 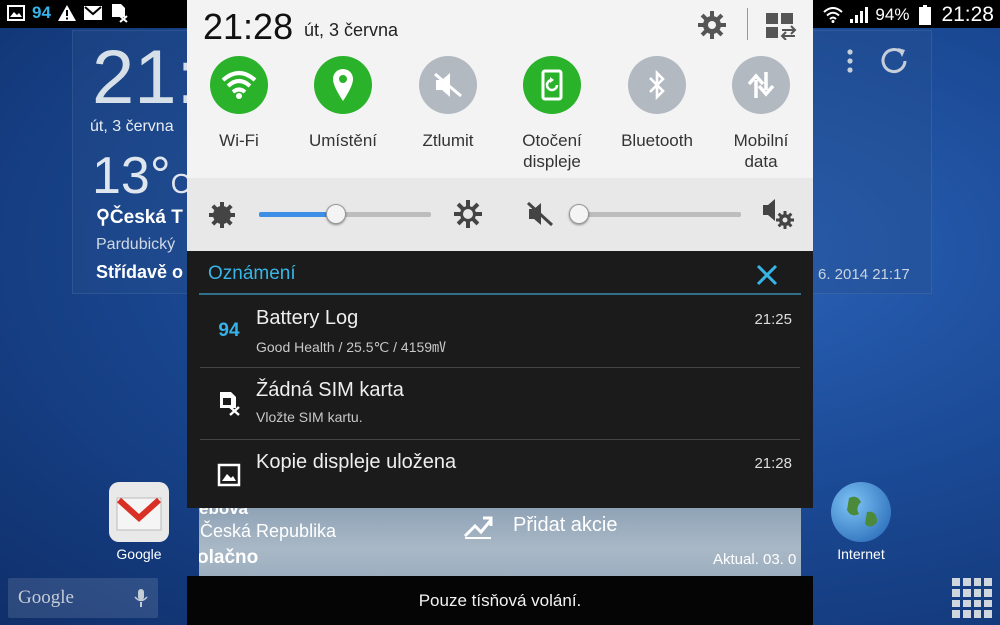 I want to click on toggle-wifi-label: Wi-Fi, so click(x=239, y=140).